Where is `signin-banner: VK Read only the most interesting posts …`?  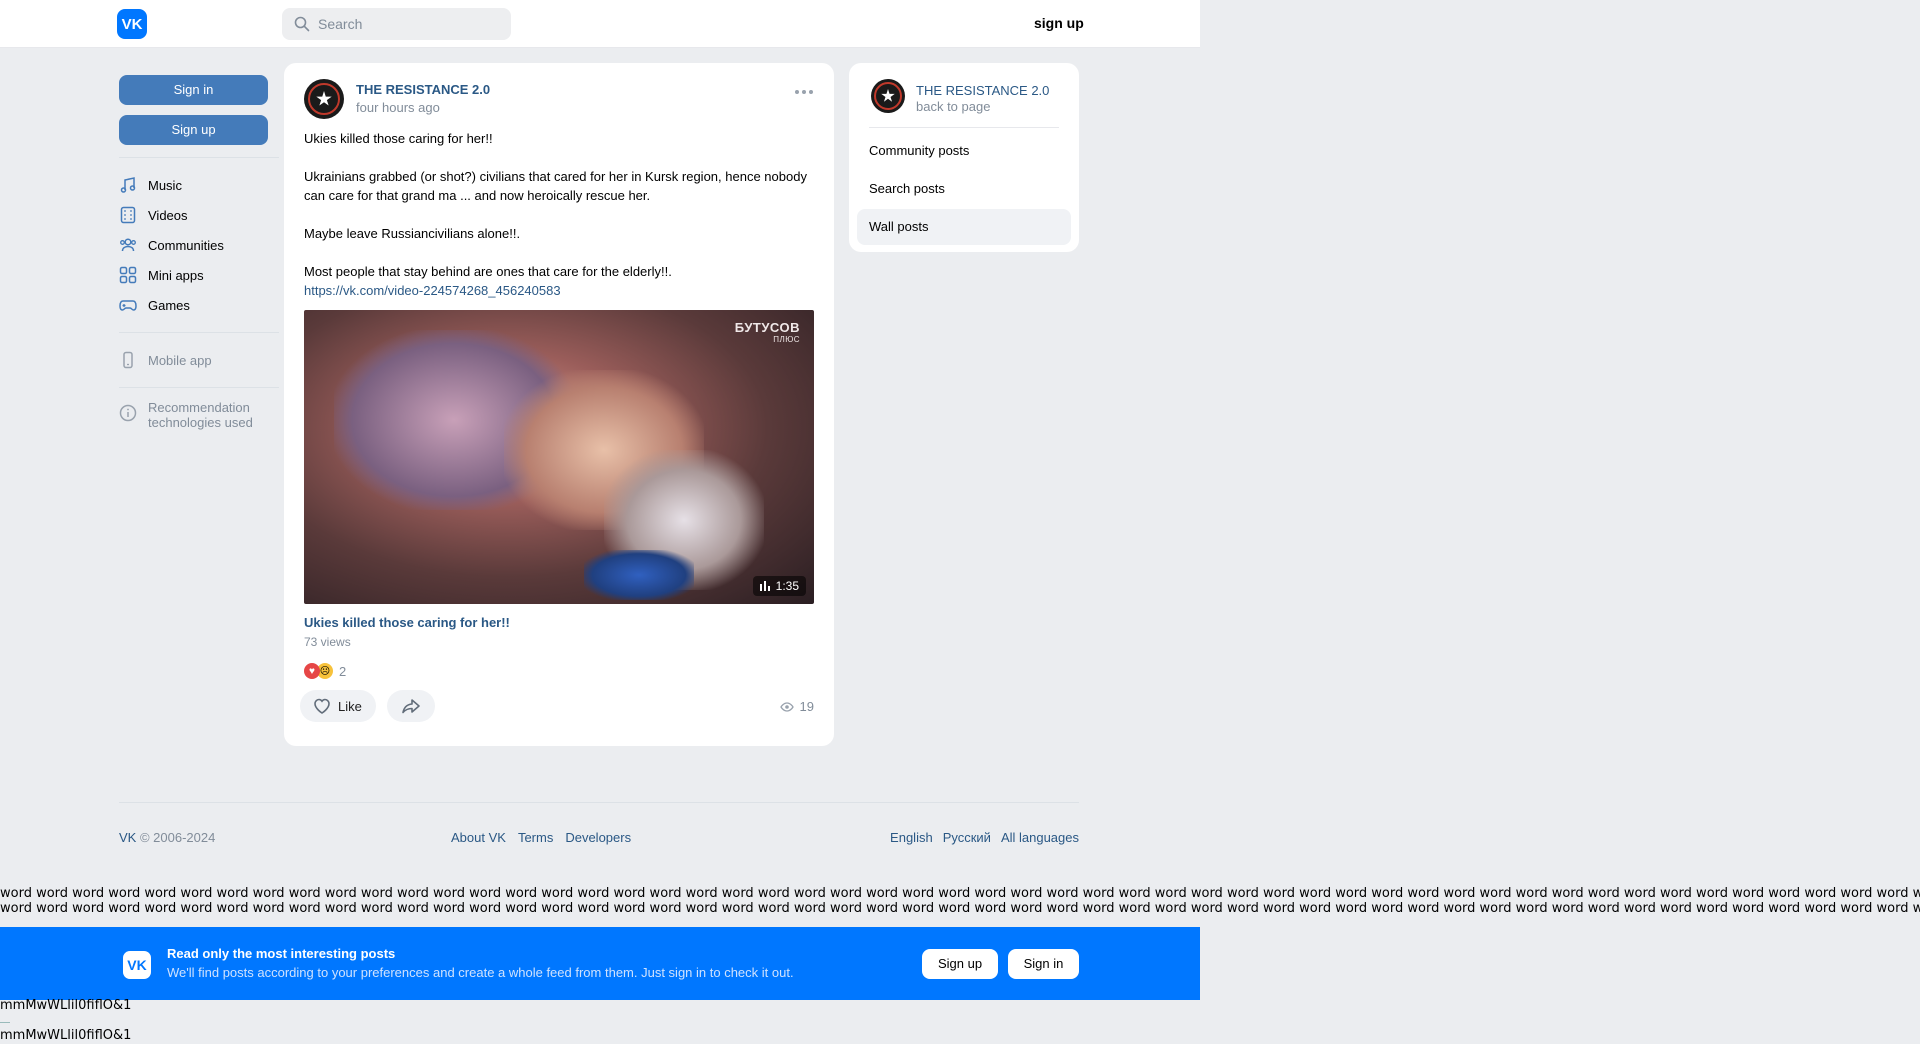 signin-banner: VK Read only the most interesting posts … is located at coordinates (600, 963).